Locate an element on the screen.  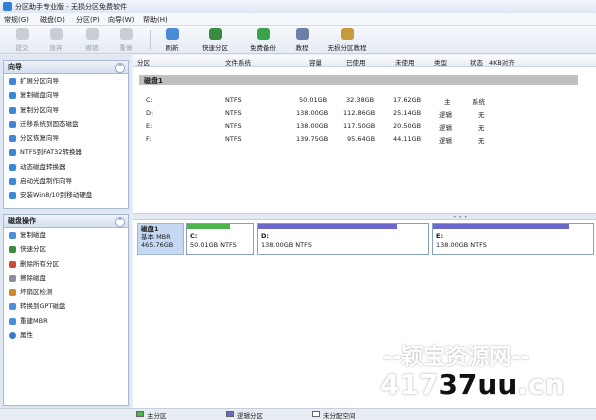
copy-icon is located at coordinates (12, 235).